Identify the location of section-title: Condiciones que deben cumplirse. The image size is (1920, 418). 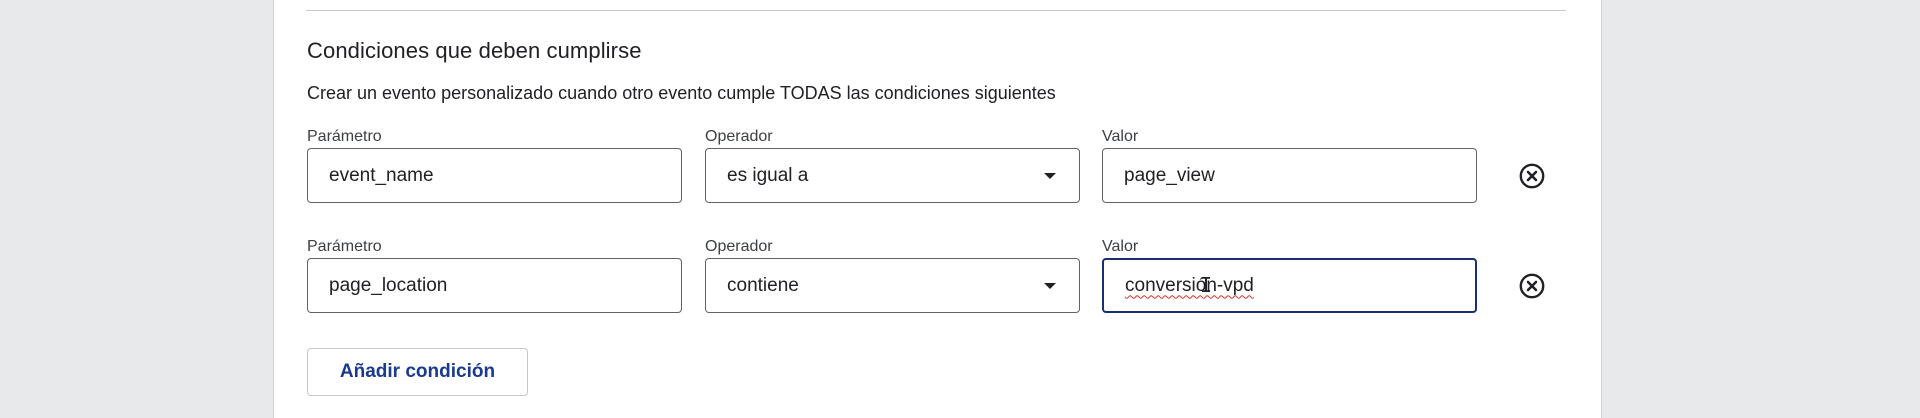
(474, 50).